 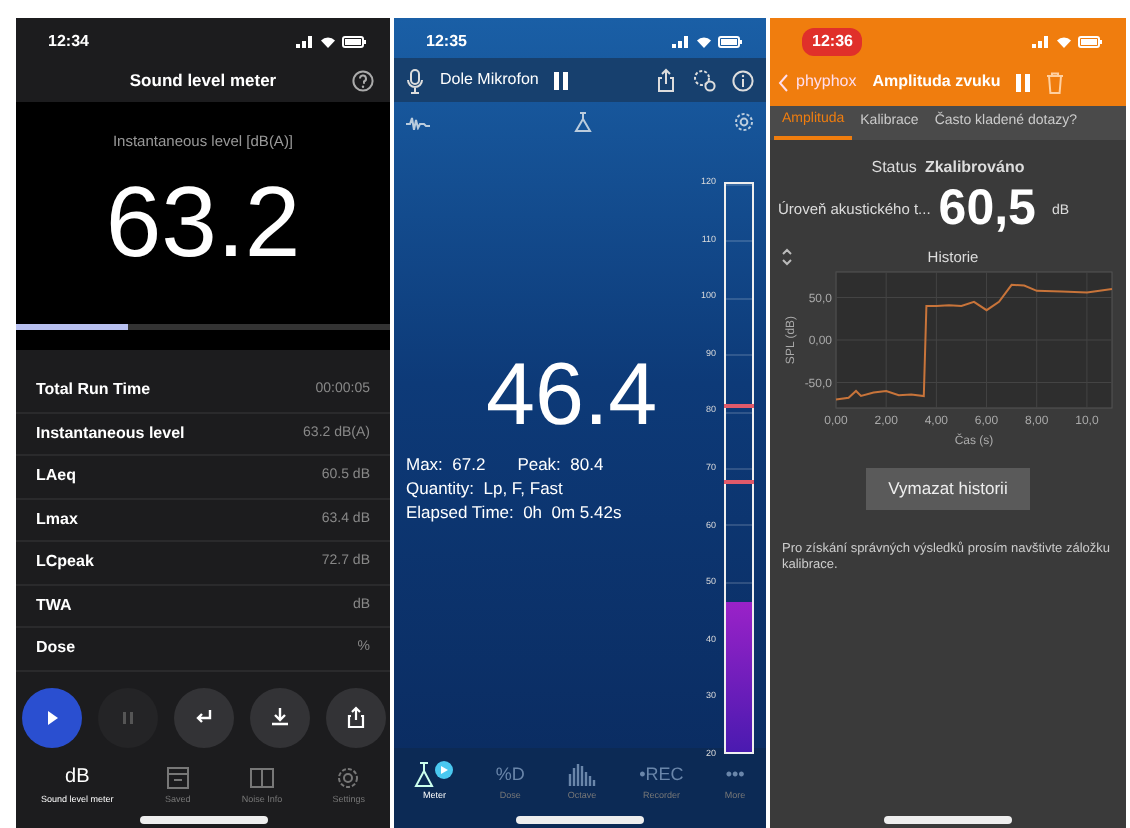 I want to click on bar-graph-icon, so click(x=582, y=774).